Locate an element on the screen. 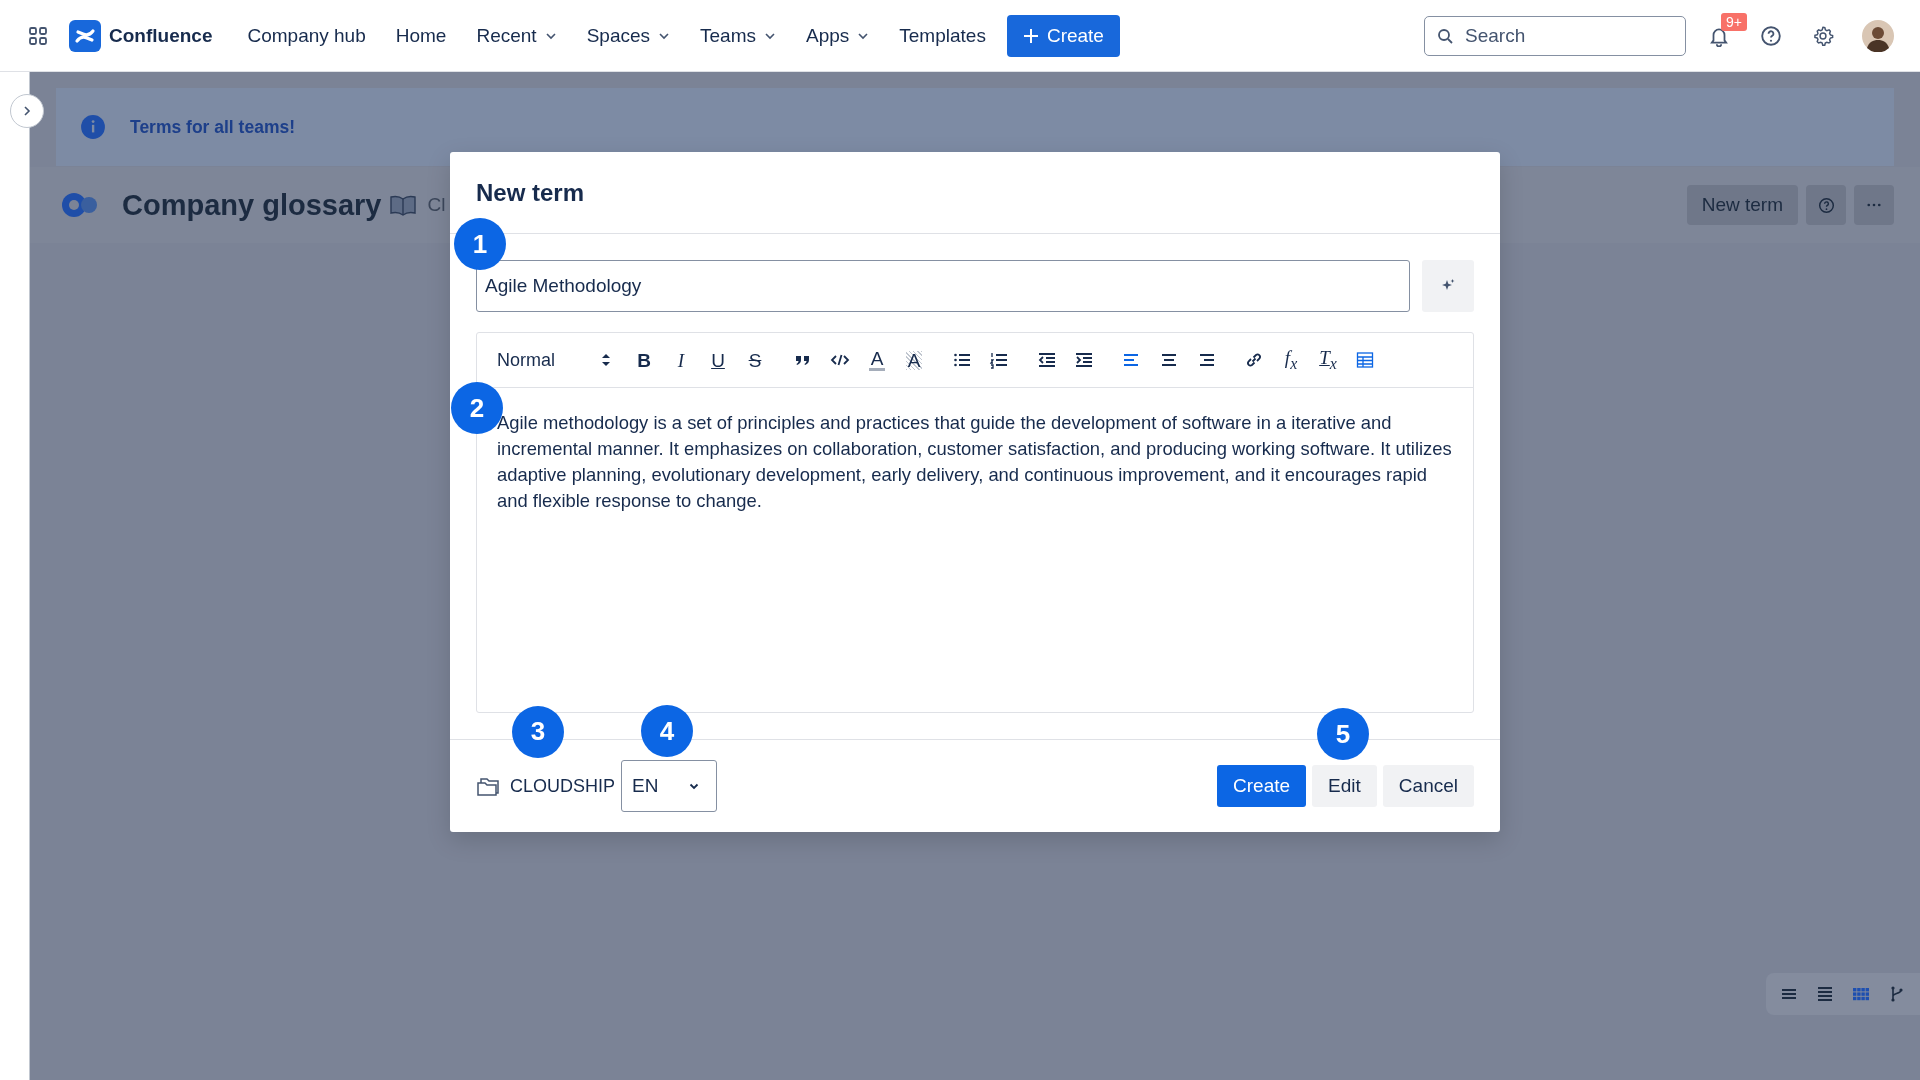 The width and height of the screenshot is (1920, 1080). create-term-button: Create is located at coordinates (1262, 786).